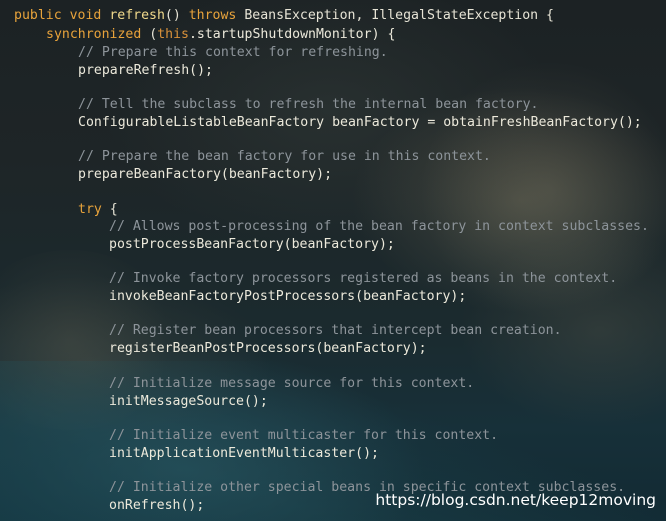  I want to click on code-statement: initApplicationEventMulticaster();, so click(244, 453).